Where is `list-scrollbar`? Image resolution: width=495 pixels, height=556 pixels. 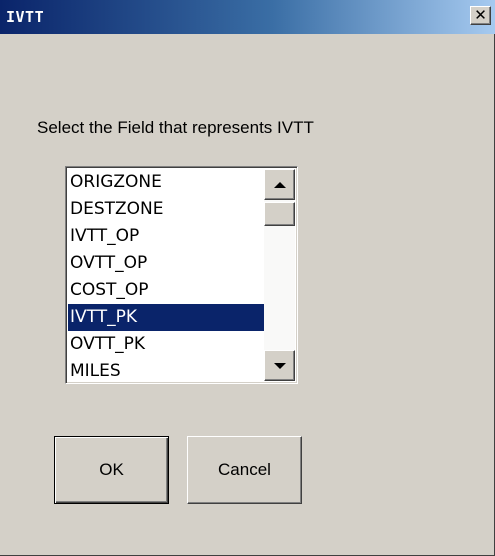
list-scrollbar is located at coordinates (279, 275).